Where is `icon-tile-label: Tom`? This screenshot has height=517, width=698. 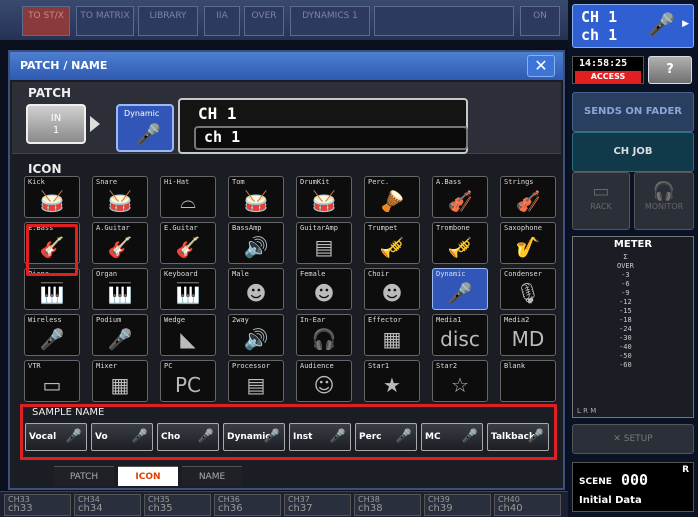
icon-tile-label: Tom is located at coordinates (238, 182).